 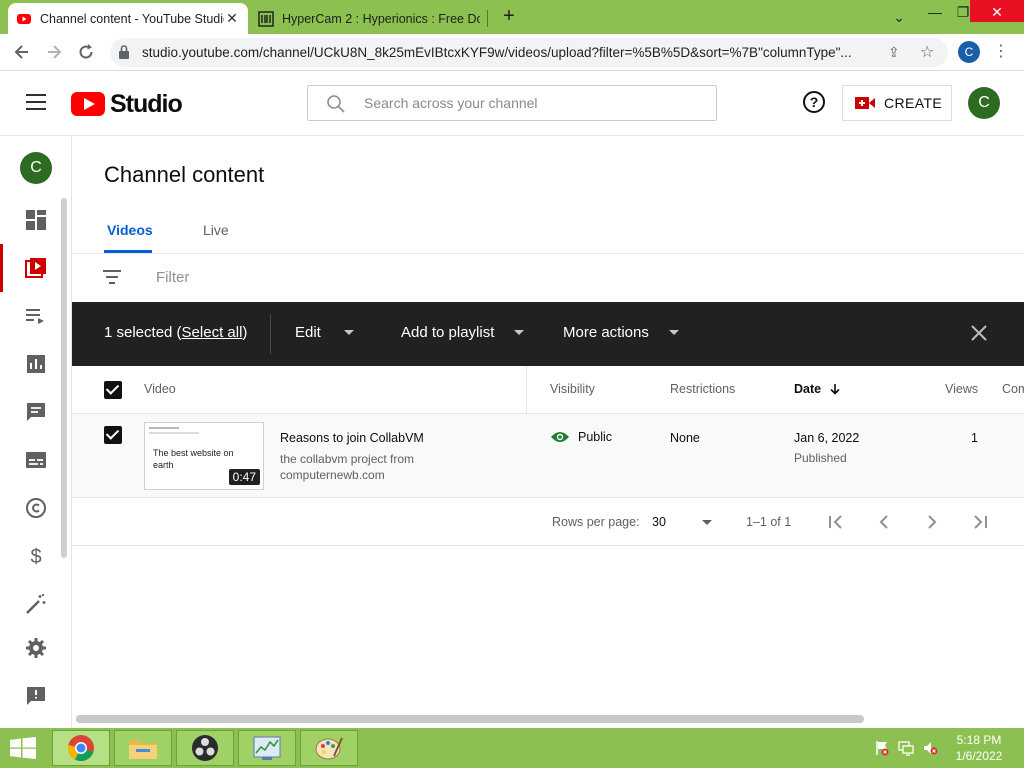 What do you see at coordinates (113, 390) in the screenshot?
I see `select-all-checkbox` at bounding box center [113, 390].